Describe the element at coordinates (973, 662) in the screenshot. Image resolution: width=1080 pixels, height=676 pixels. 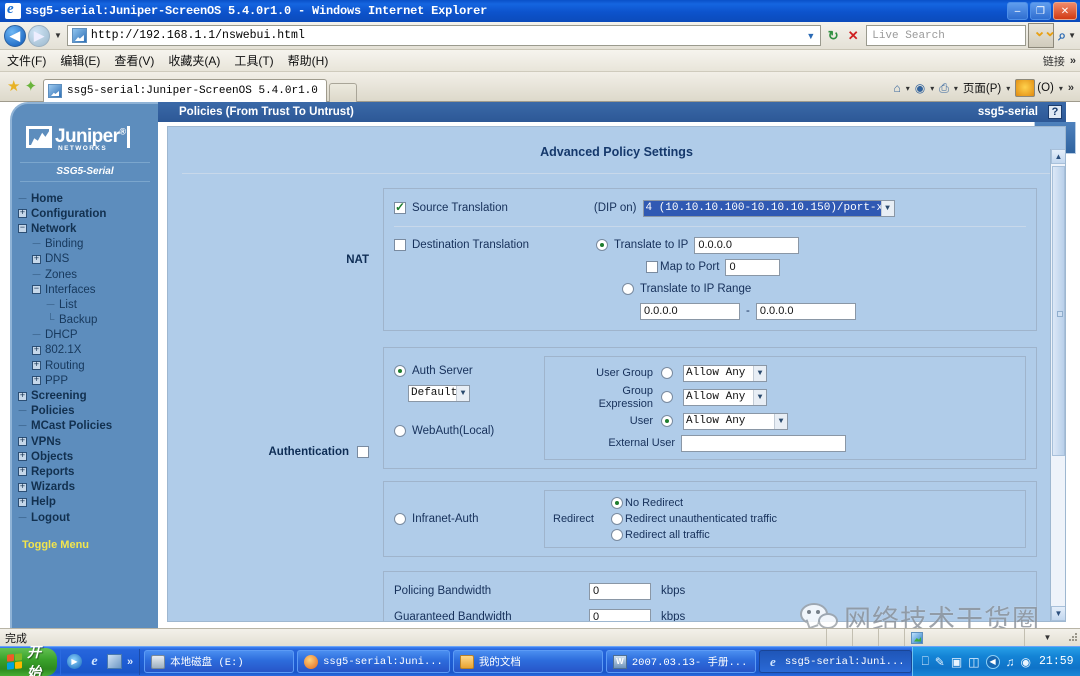
I see `network-icon: ◫` at that location.